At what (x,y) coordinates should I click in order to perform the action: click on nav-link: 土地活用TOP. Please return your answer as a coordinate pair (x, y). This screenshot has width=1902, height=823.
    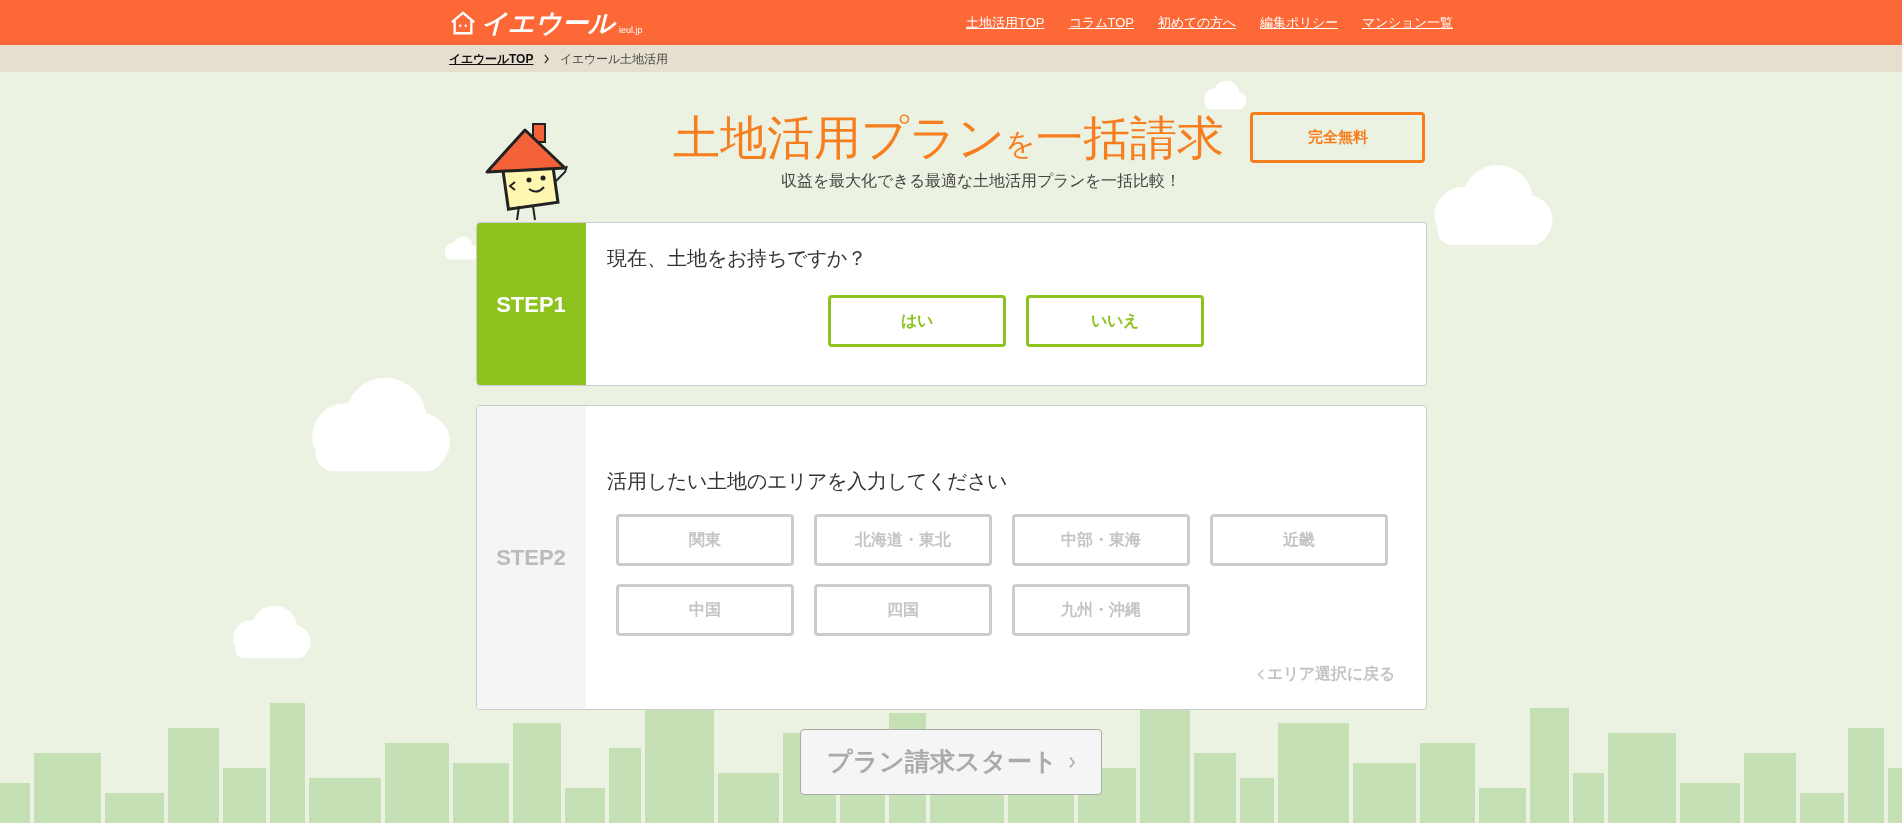
    Looking at the image, I should click on (1005, 22).